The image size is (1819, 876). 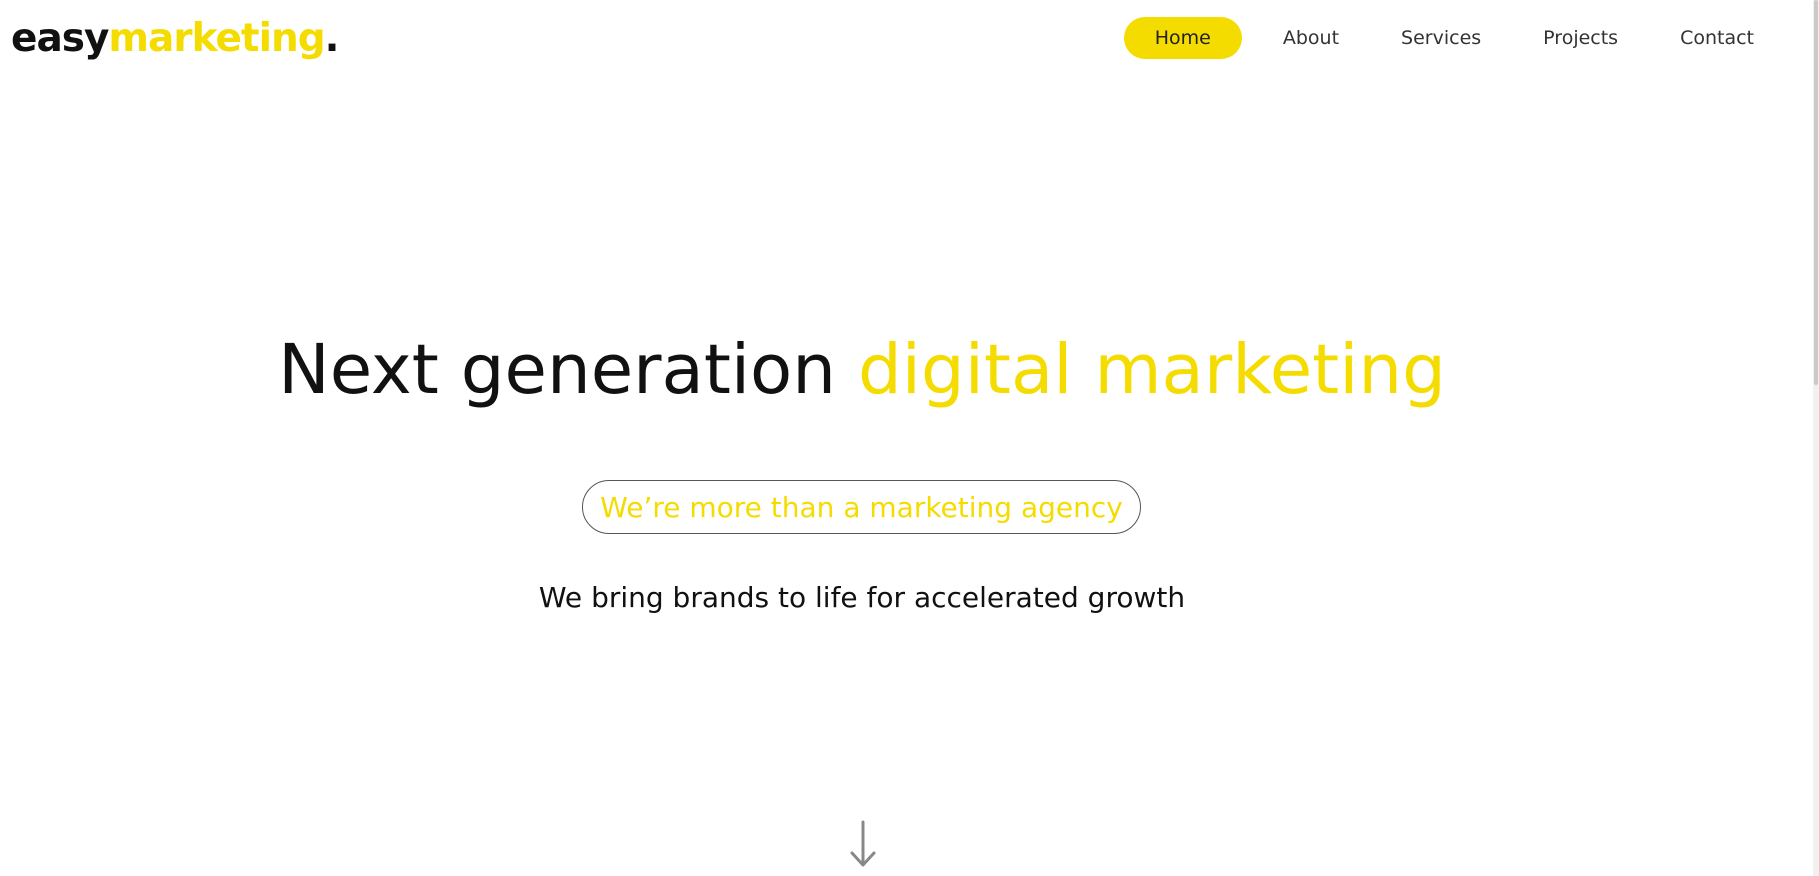 What do you see at coordinates (1311, 38) in the screenshot?
I see `nav-item-about: About` at bounding box center [1311, 38].